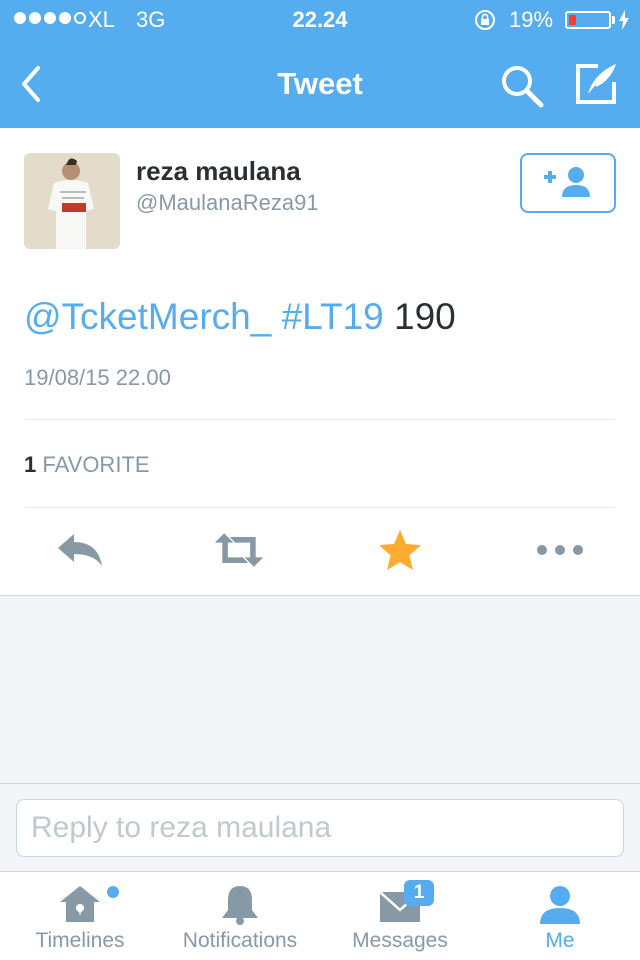  I want to click on reply-bar, so click(320, 827).